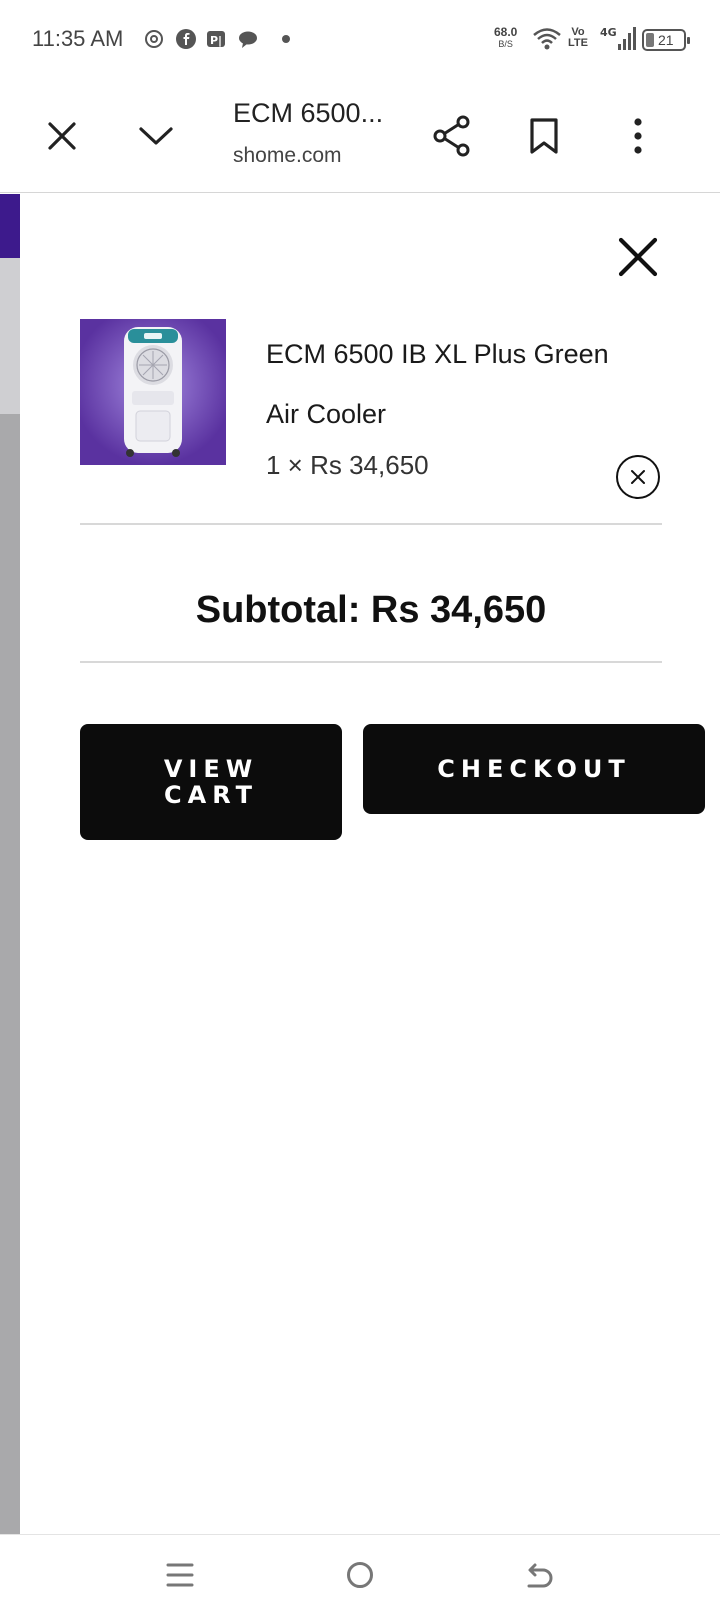 The image size is (720, 1612). I want to click on product-thumbnail, so click(153, 392).